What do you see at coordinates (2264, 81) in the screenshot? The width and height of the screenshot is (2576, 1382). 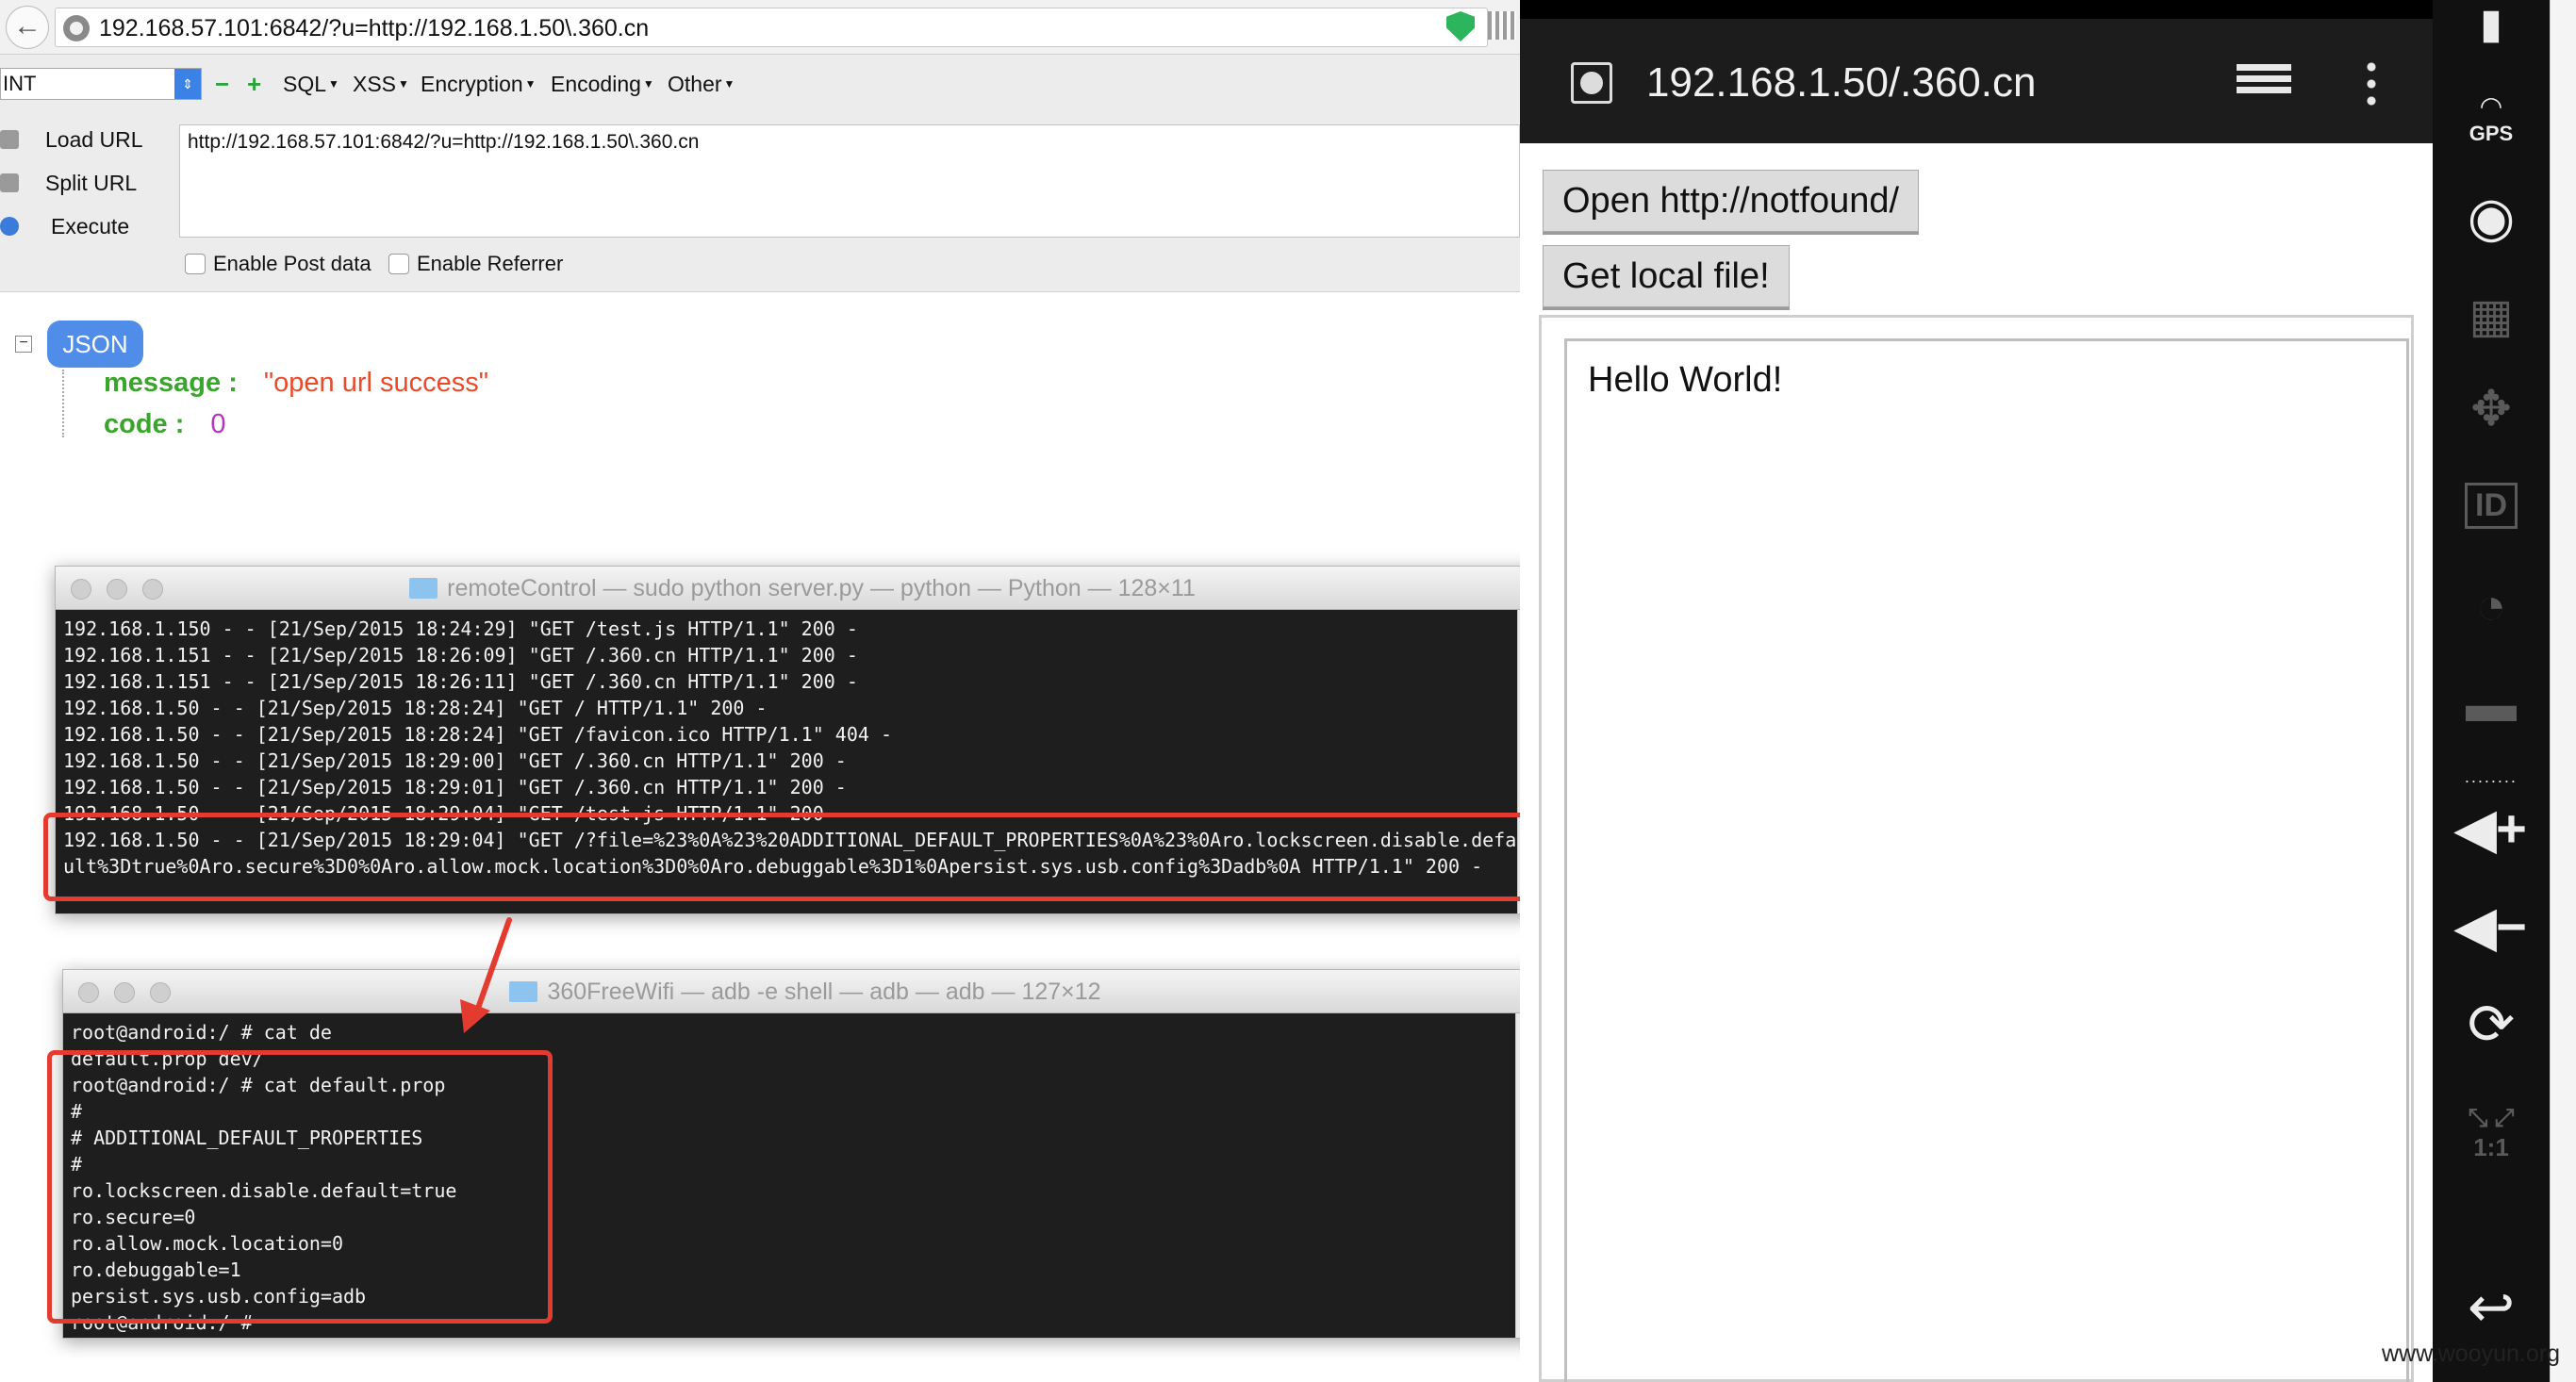 I see `tabs-icon` at bounding box center [2264, 81].